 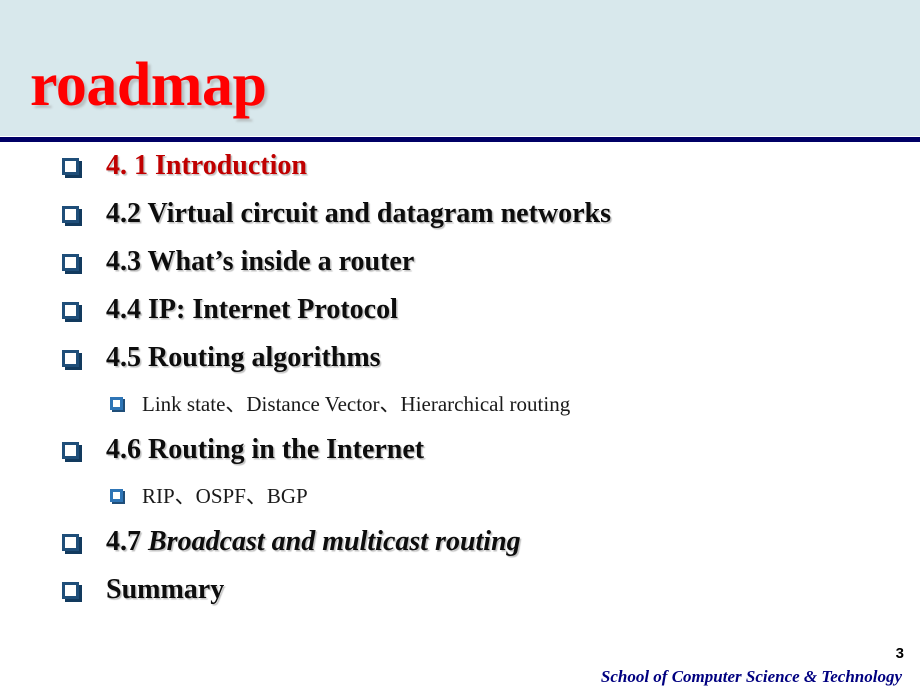 What do you see at coordinates (491, 310) in the screenshot?
I see `list-item: 4.4 IP: Internet Protocol` at bounding box center [491, 310].